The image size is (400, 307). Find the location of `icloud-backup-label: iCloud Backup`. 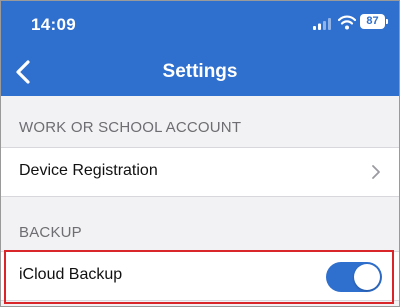

icloud-backup-label: iCloud Backup is located at coordinates (71, 274).